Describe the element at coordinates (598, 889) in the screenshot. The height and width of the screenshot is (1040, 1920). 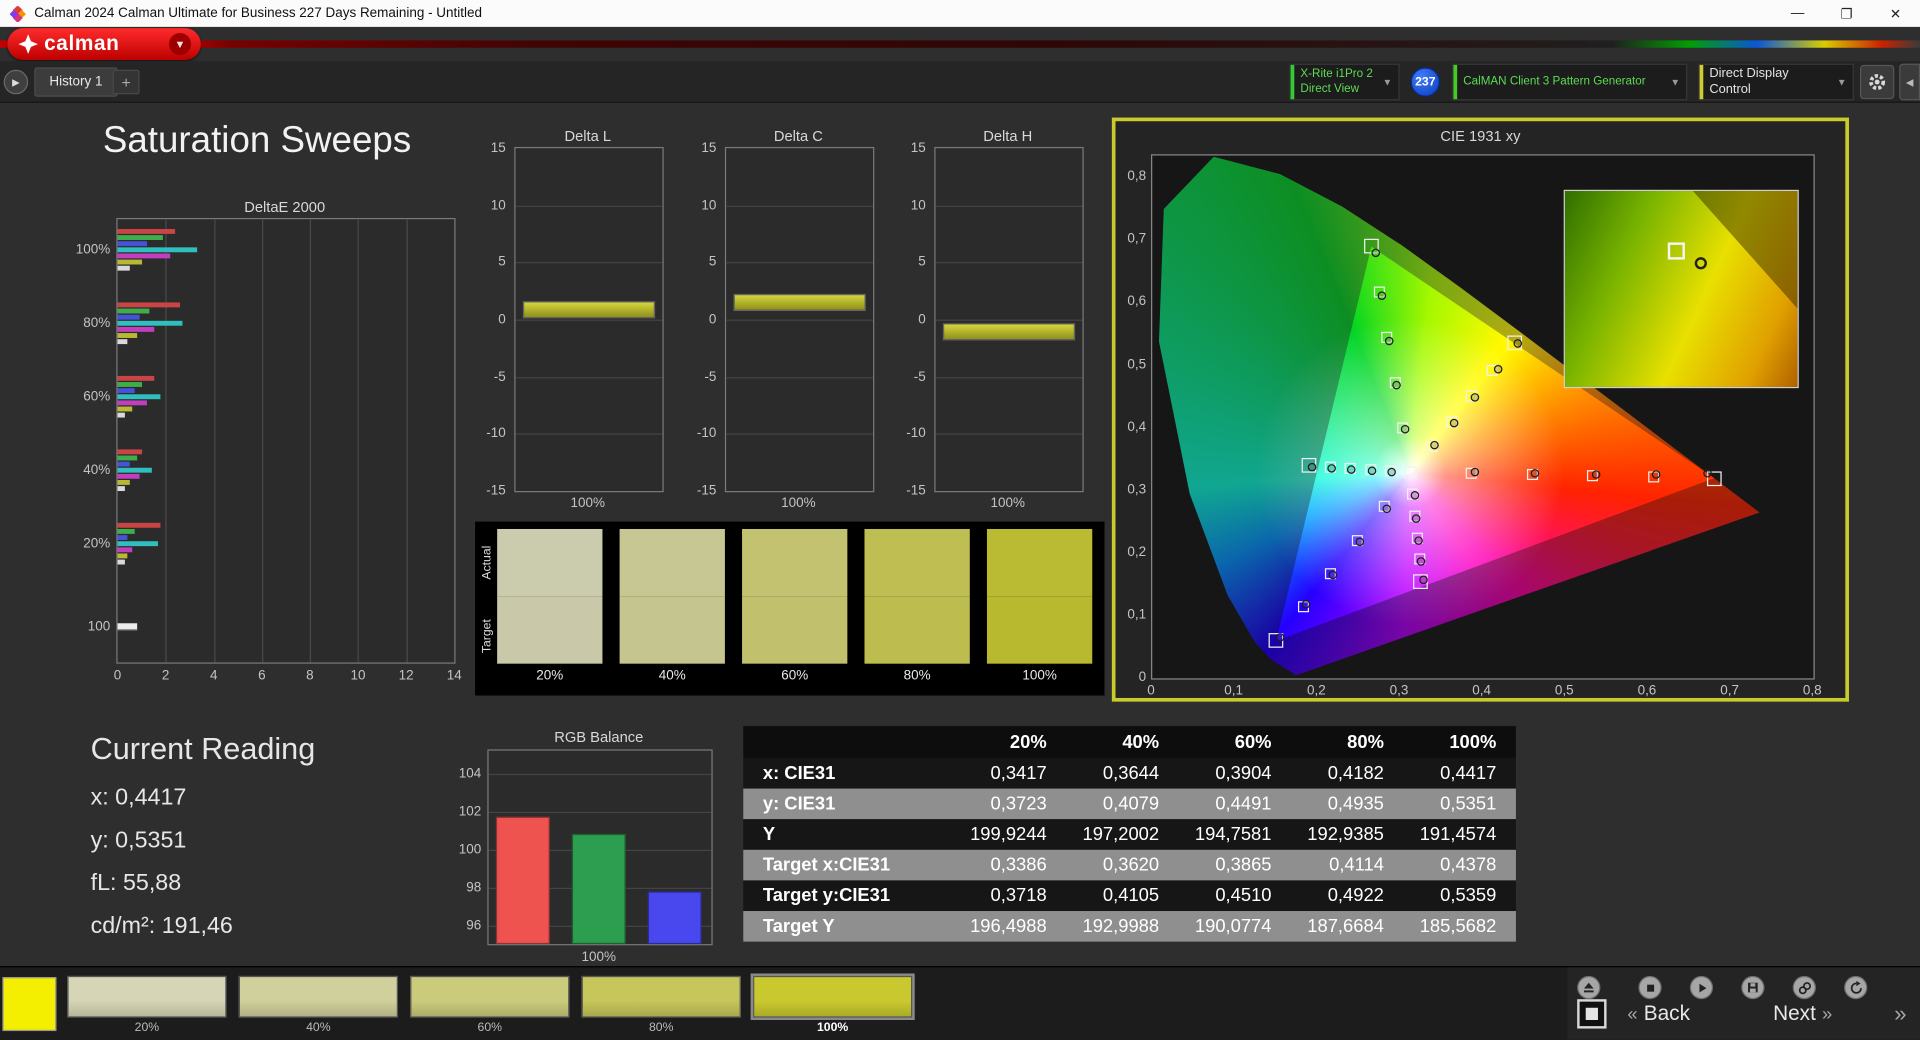
I see `rgb-bar-green` at that location.